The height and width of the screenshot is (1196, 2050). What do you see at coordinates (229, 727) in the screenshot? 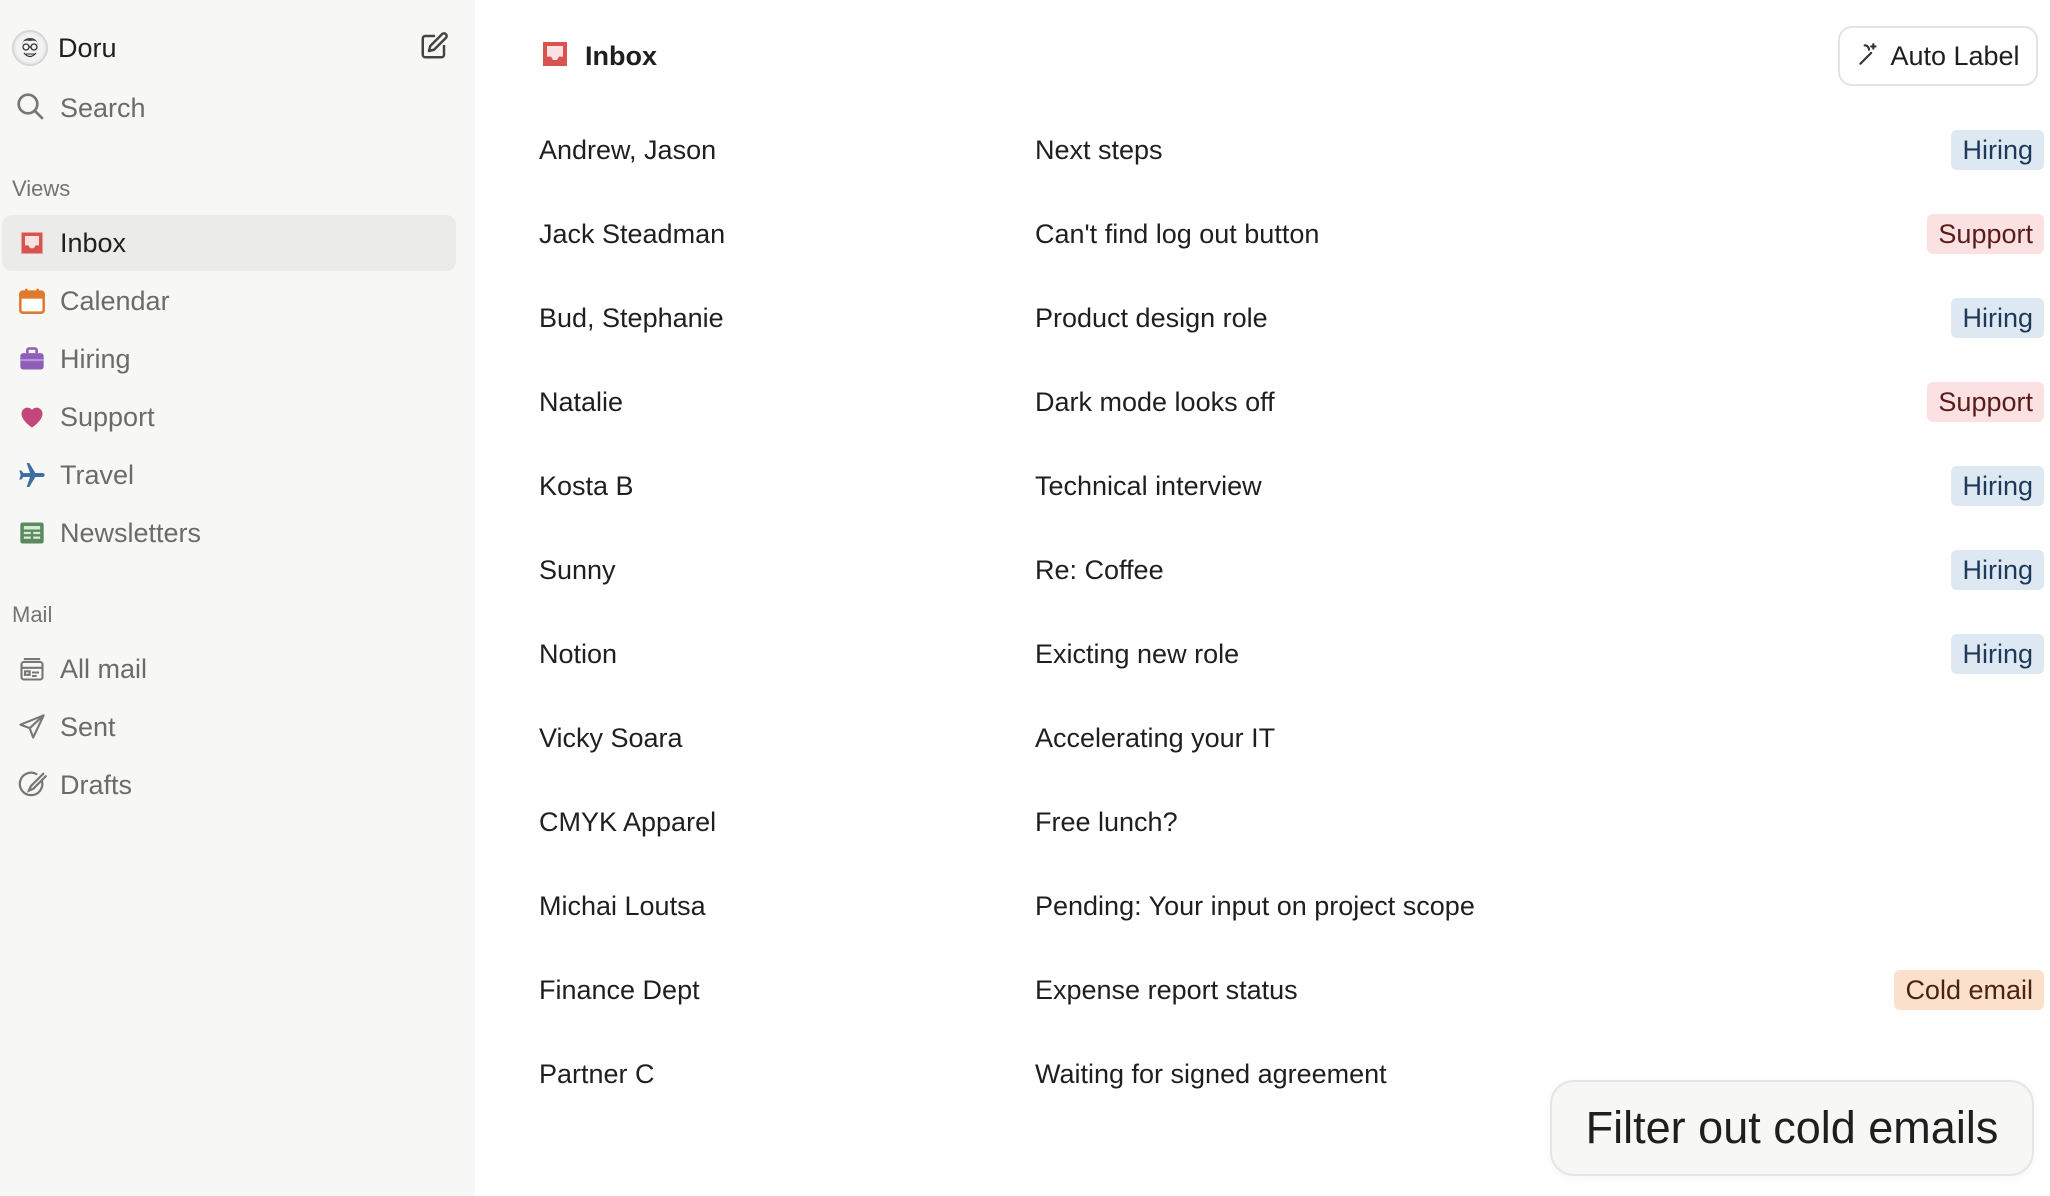
I see `sidebar-item-sent: Sent` at bounding box center [229, 727].